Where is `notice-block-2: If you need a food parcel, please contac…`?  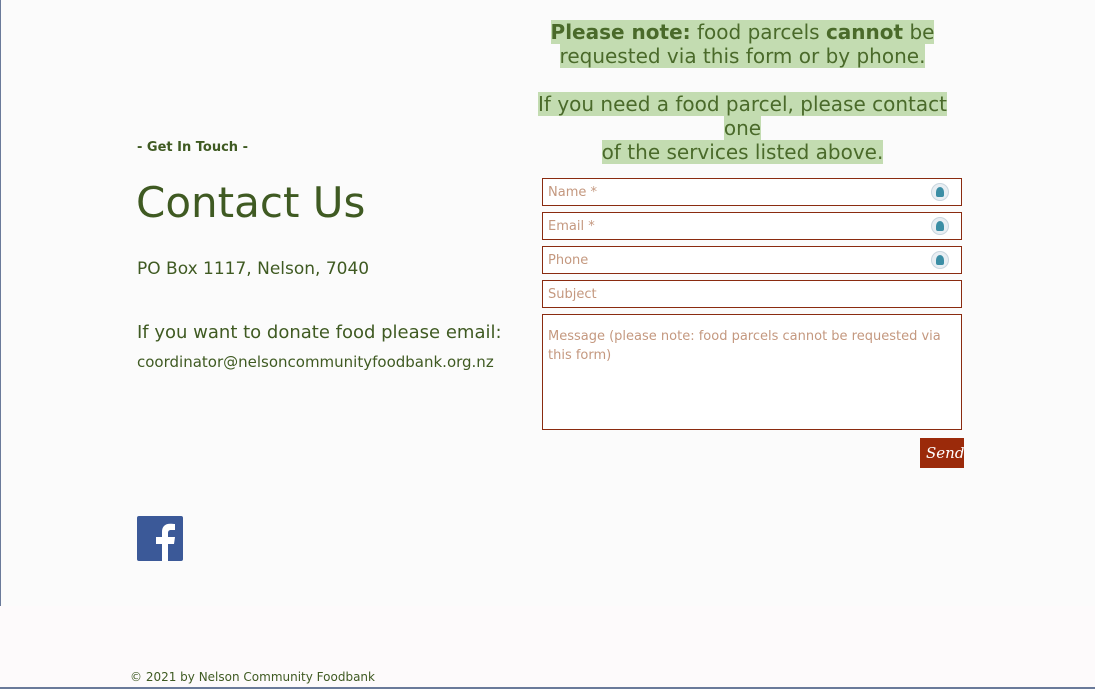
notice-block-2: If you need a food parcel, please contac… is located at coordinates (742, 128).